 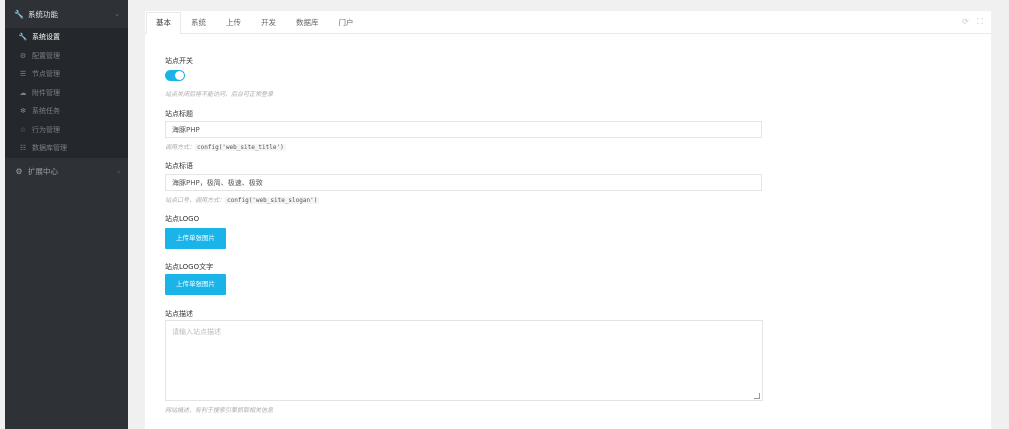 I want to click on chevron-left-icon: ‹, so click(x=118, y=171).